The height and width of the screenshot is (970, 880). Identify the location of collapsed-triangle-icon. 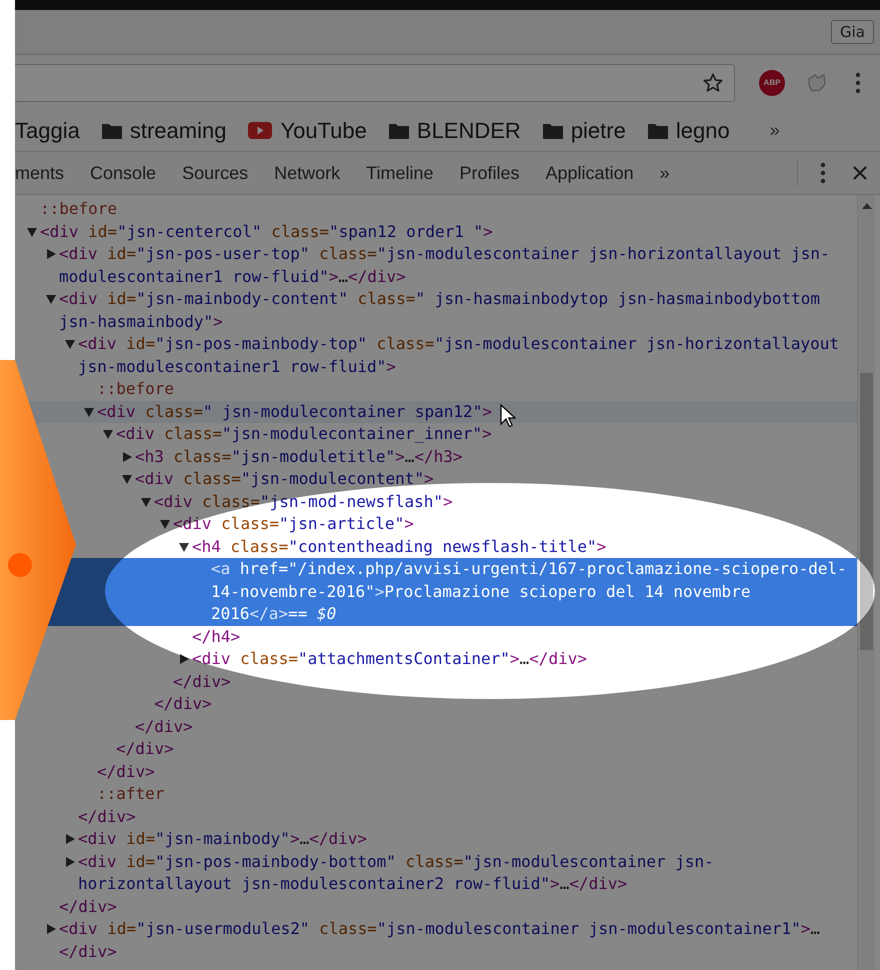
(184, 659).